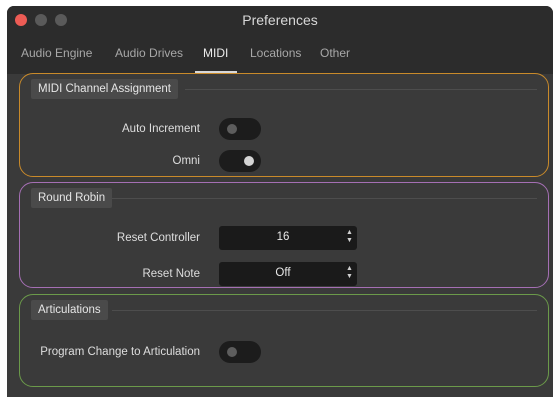 The image size is (553, 399). What do you see at coordinates (335, 53) in the screenshot?
I see `tab-other: Other` at bounding box center [335, 53].